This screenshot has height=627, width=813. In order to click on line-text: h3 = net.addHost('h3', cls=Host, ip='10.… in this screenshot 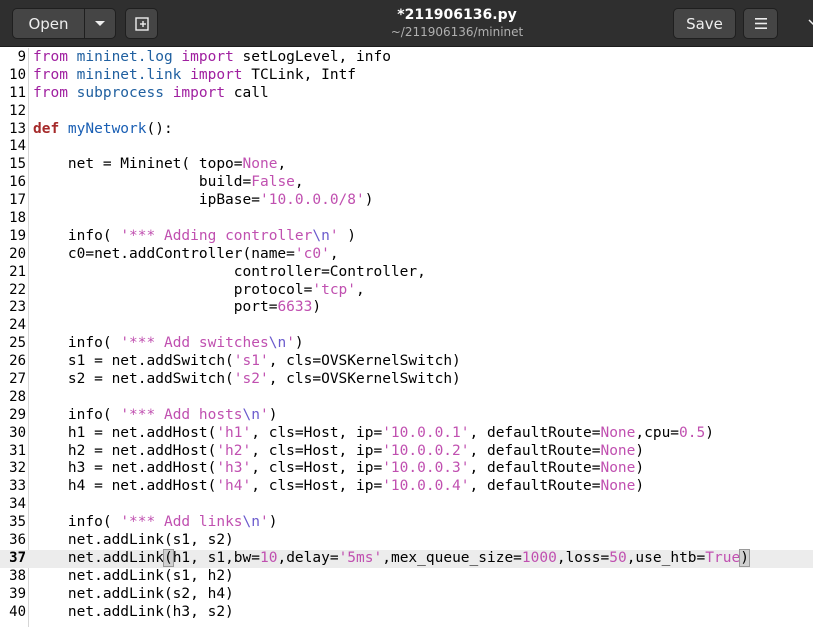, I will do `click(338, 469)`.